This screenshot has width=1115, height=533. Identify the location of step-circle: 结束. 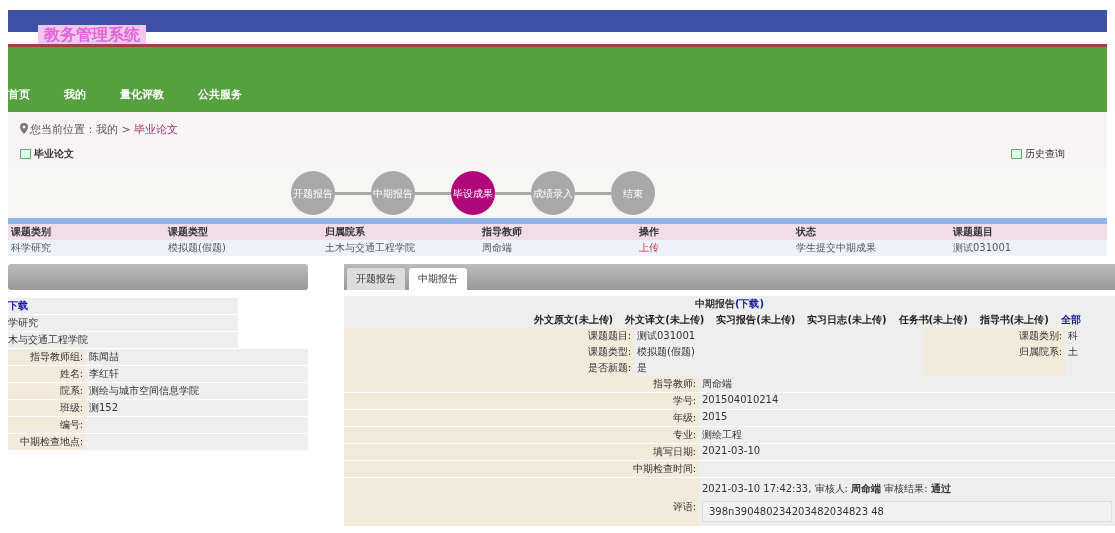
(632, 193).